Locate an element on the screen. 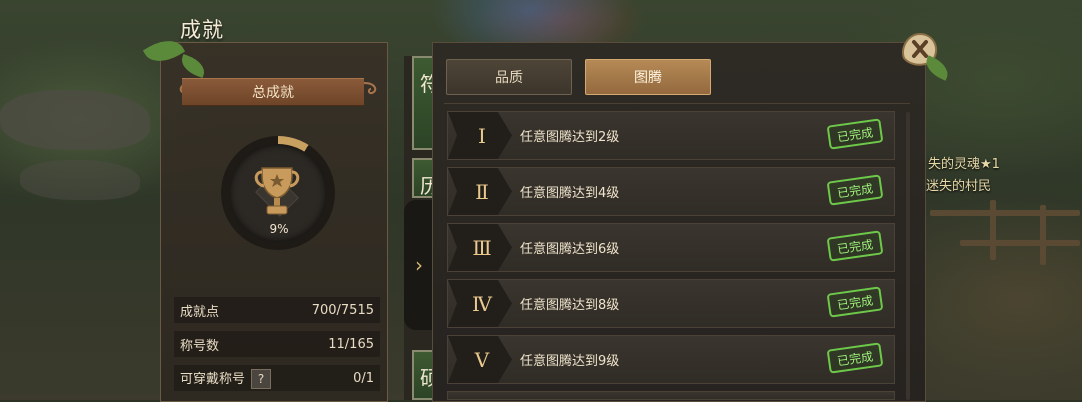 The image size is (1082, 402). divider is located at coordinates (677, 103).